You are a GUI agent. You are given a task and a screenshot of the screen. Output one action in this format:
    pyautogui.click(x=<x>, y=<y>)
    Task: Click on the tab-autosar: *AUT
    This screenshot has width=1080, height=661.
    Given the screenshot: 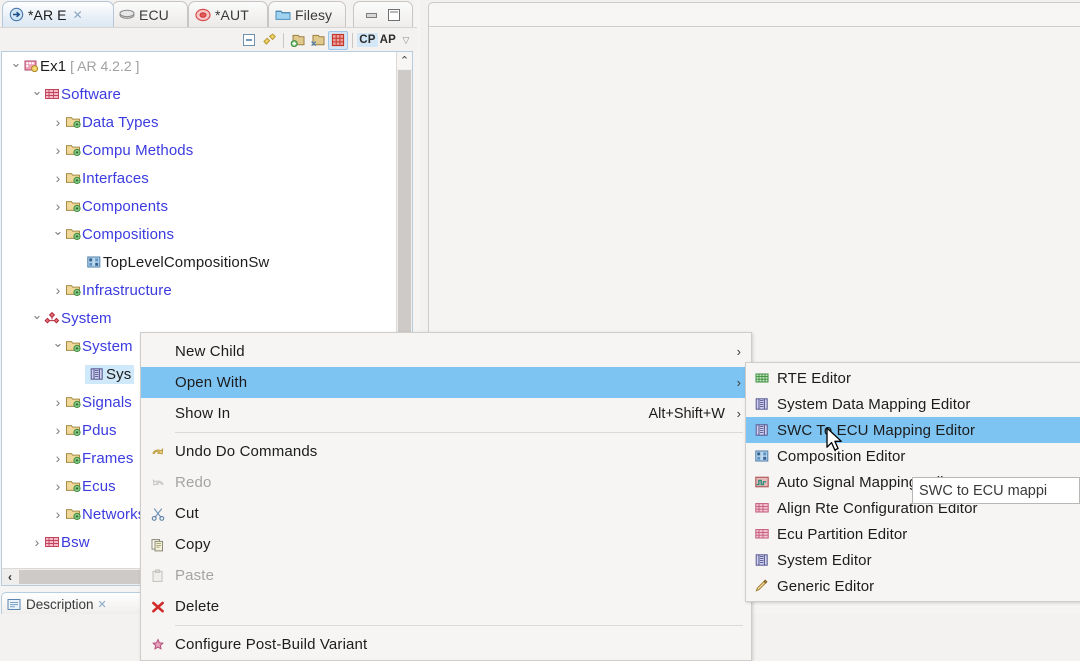 What is the action you would take?
    pyautogui.click(x=228, y=14)
    